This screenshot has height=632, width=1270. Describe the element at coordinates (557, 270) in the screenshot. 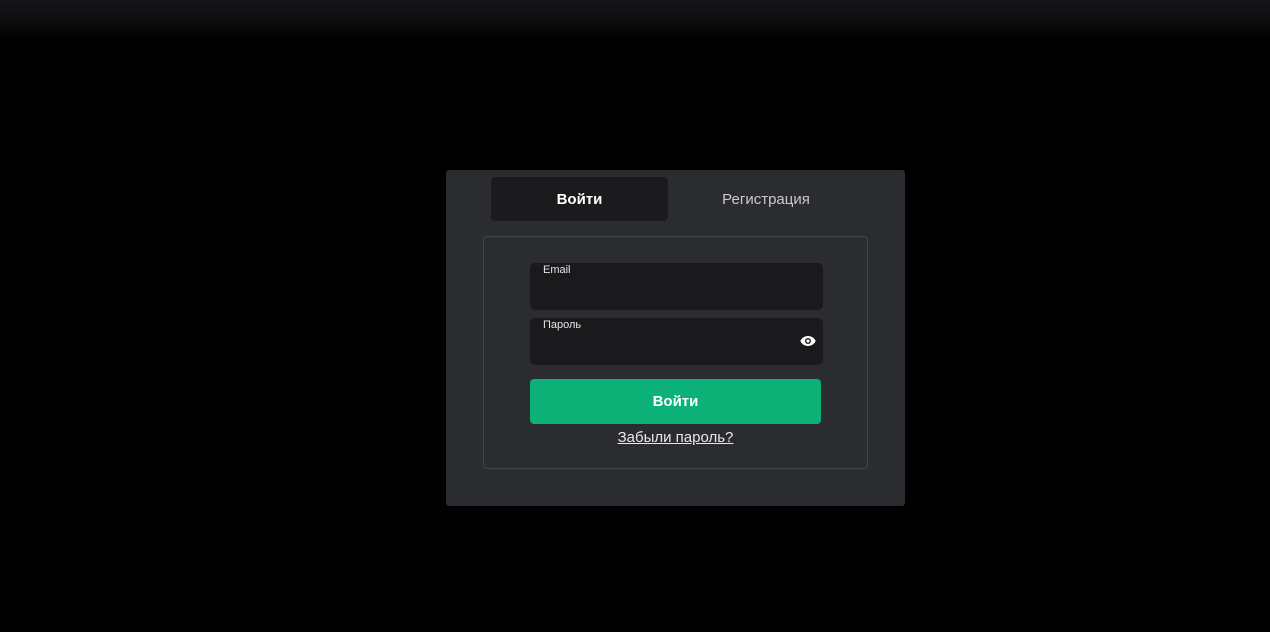

I see `email-label: Email` at that location.